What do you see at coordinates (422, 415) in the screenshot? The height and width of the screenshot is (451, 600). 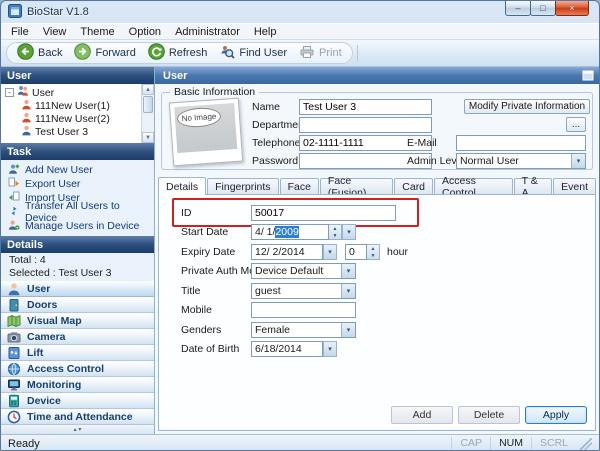 I see `add-button: Add` at bounding box center [422, 415].